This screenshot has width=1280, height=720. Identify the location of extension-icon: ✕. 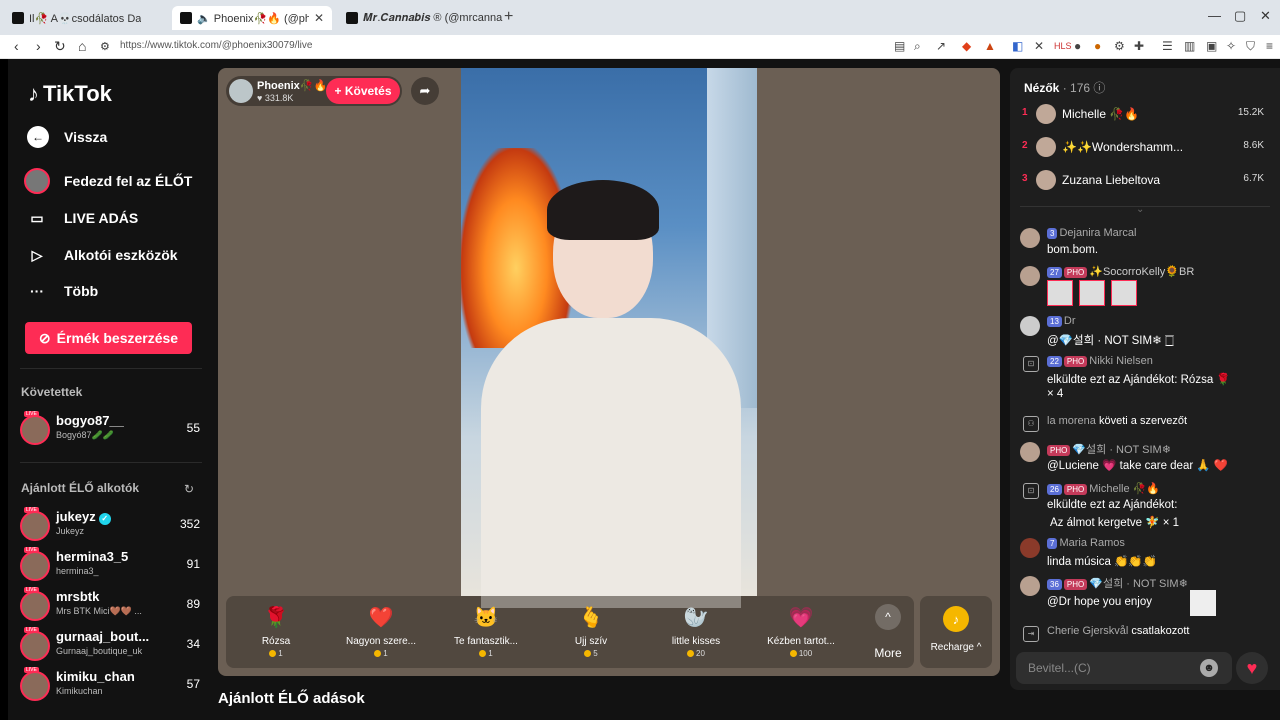
(1039, 46).